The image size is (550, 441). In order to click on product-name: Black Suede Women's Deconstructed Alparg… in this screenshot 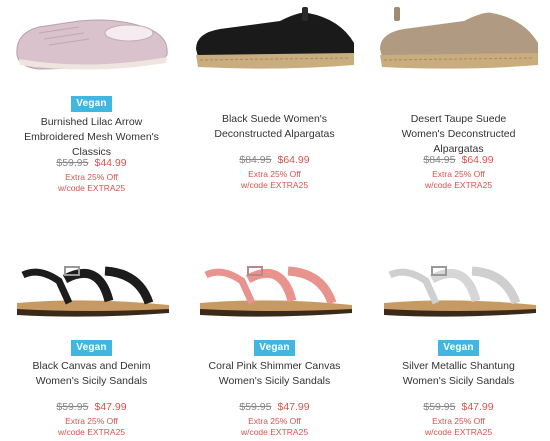, I will do `click(274, 127)`.